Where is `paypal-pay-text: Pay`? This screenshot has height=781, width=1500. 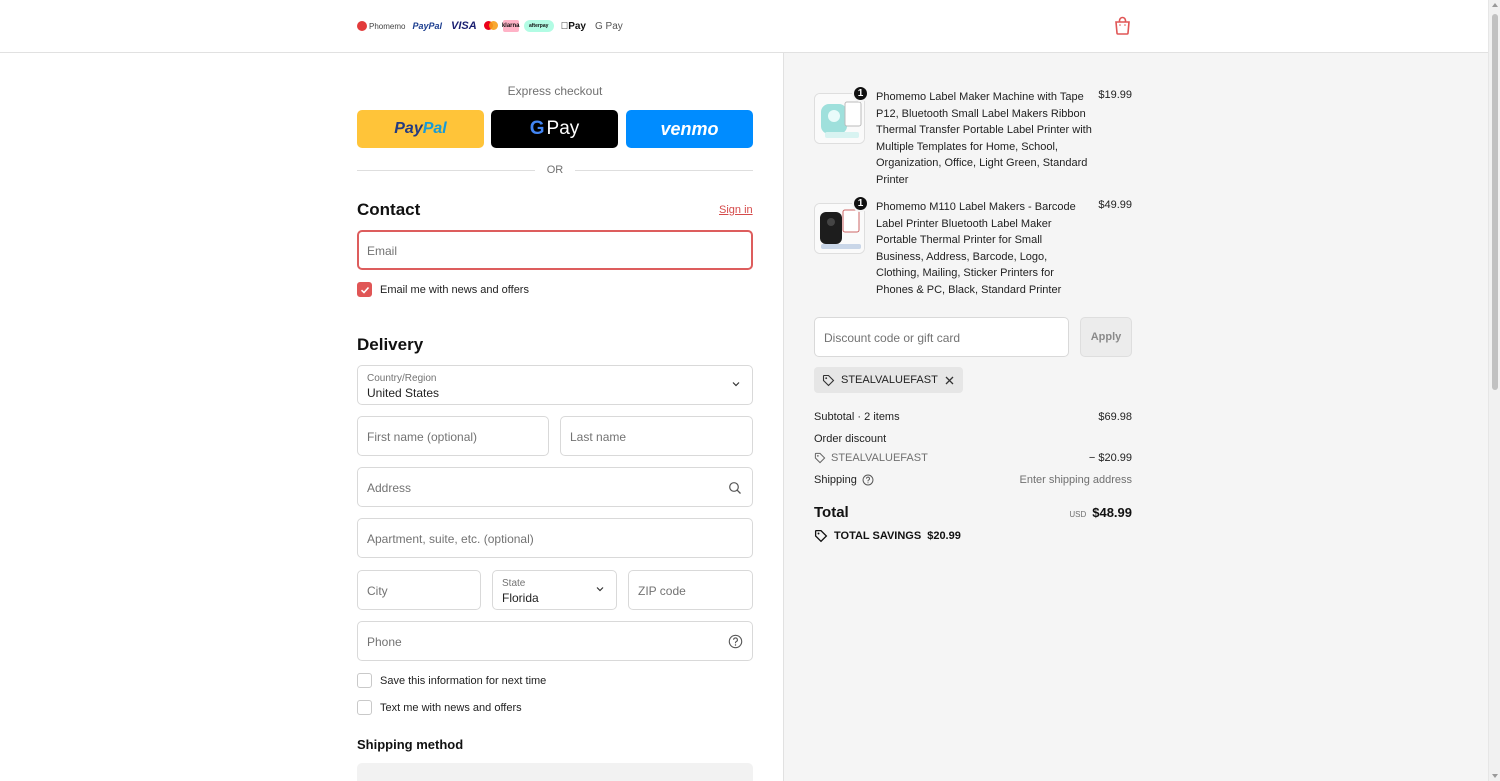
paypal-pay-text: Pay is located at coordinates (408, 128).